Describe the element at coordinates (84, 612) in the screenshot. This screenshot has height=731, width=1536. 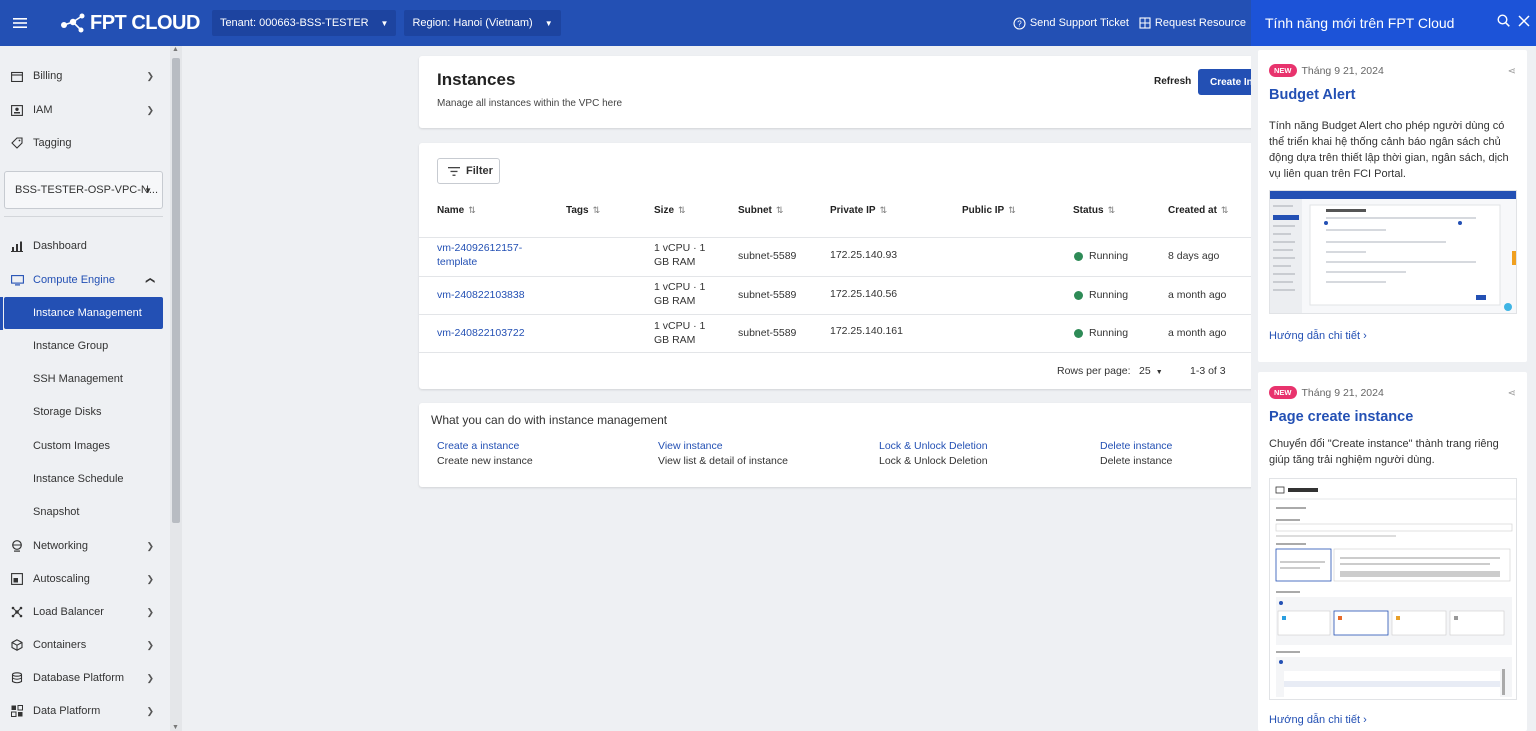
I see `sidebar-item-load-balancer: Load Balancer ❯` at that location.